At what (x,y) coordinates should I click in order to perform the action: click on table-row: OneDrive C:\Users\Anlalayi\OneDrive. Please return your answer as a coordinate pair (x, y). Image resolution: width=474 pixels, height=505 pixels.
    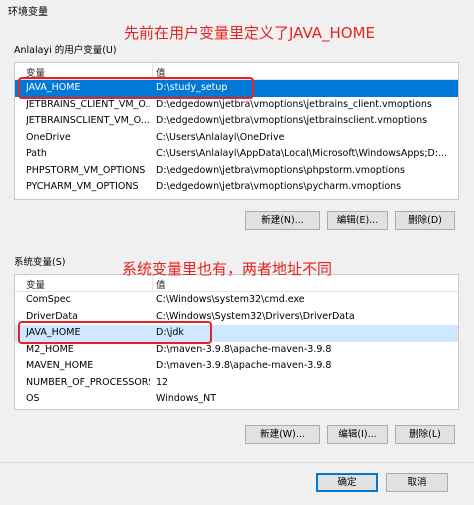
    Looking at the image, I should click on (236, 138).